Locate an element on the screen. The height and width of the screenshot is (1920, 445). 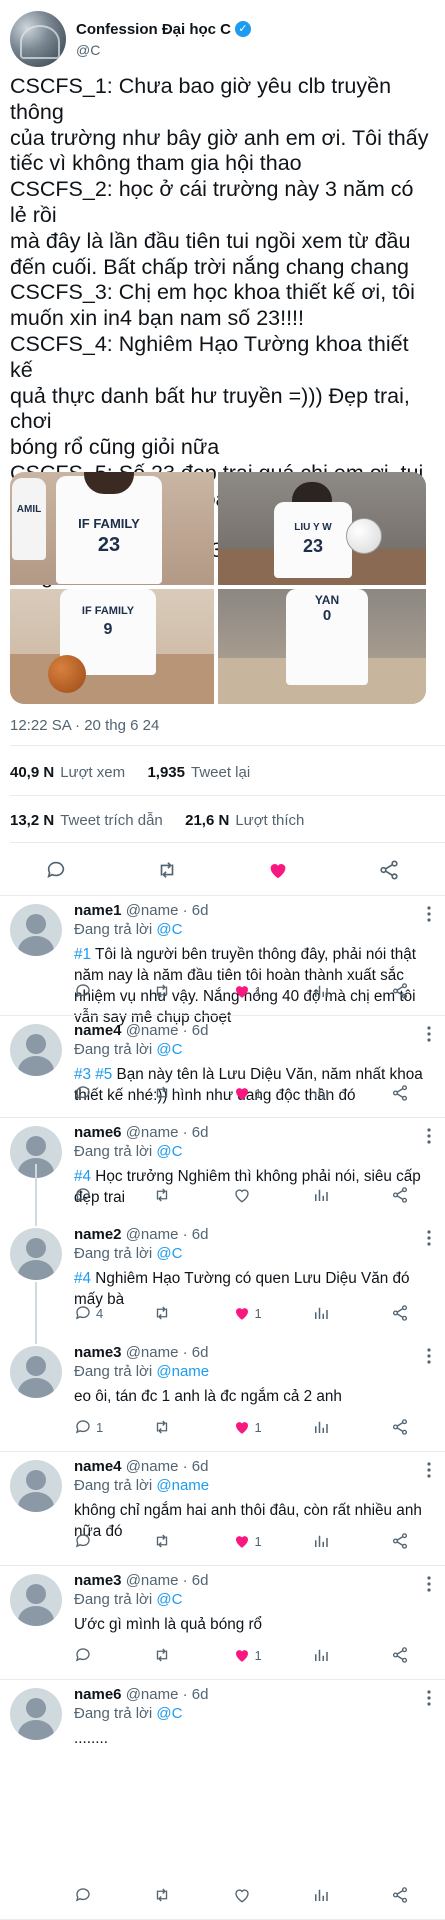
reply-author-handle: @name is located at coordinates (152, 1352).